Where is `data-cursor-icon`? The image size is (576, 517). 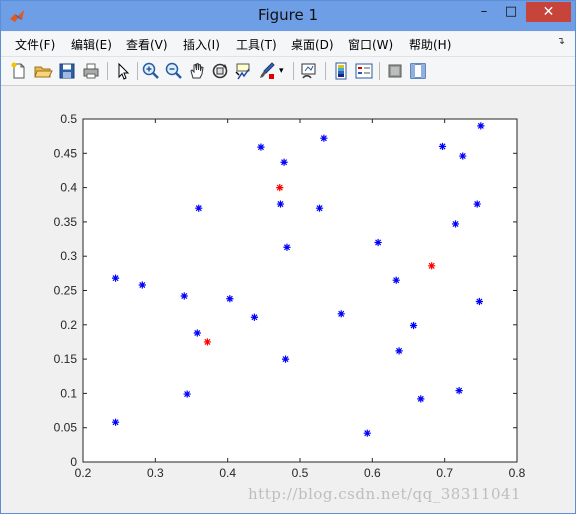 data-cursor-icon is located at coordinates (243, 71).